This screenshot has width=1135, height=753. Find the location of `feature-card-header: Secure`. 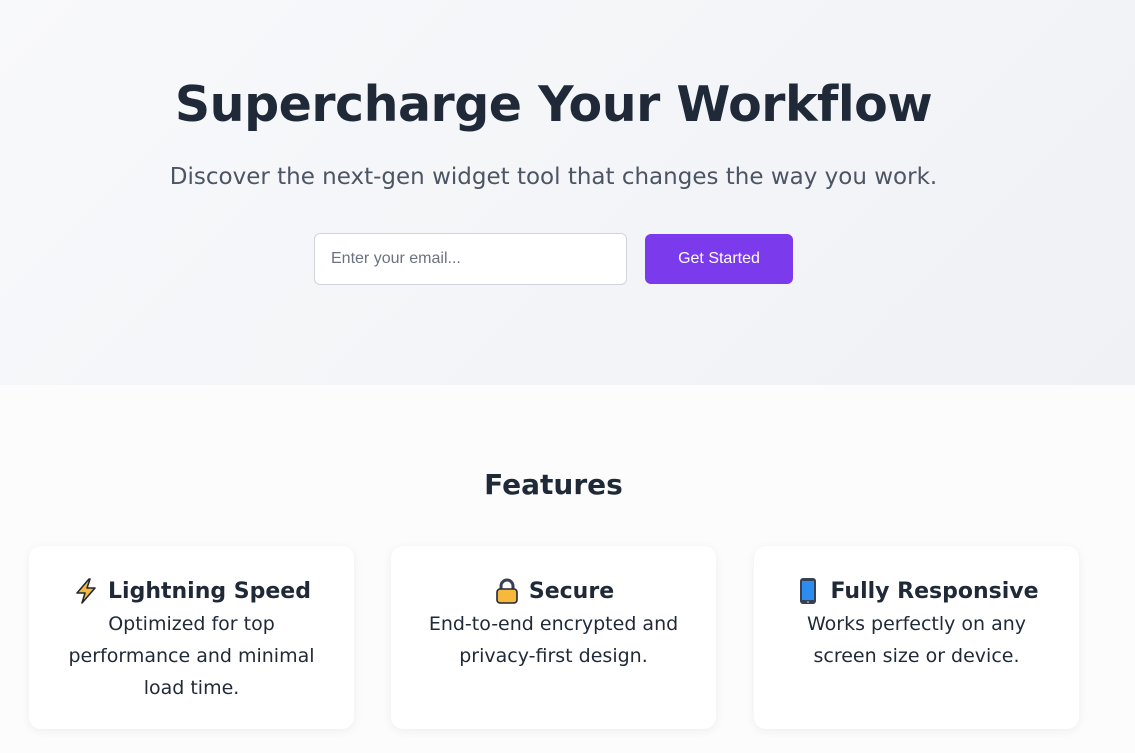

feature-card-header: Secure is located at coordinates (553, 591).